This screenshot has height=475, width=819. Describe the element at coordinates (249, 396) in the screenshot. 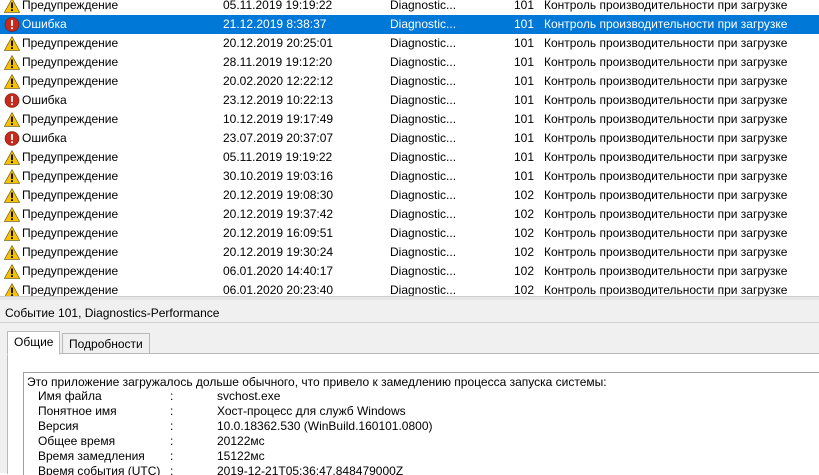

I see `property-value: svchost.exe` at that location.